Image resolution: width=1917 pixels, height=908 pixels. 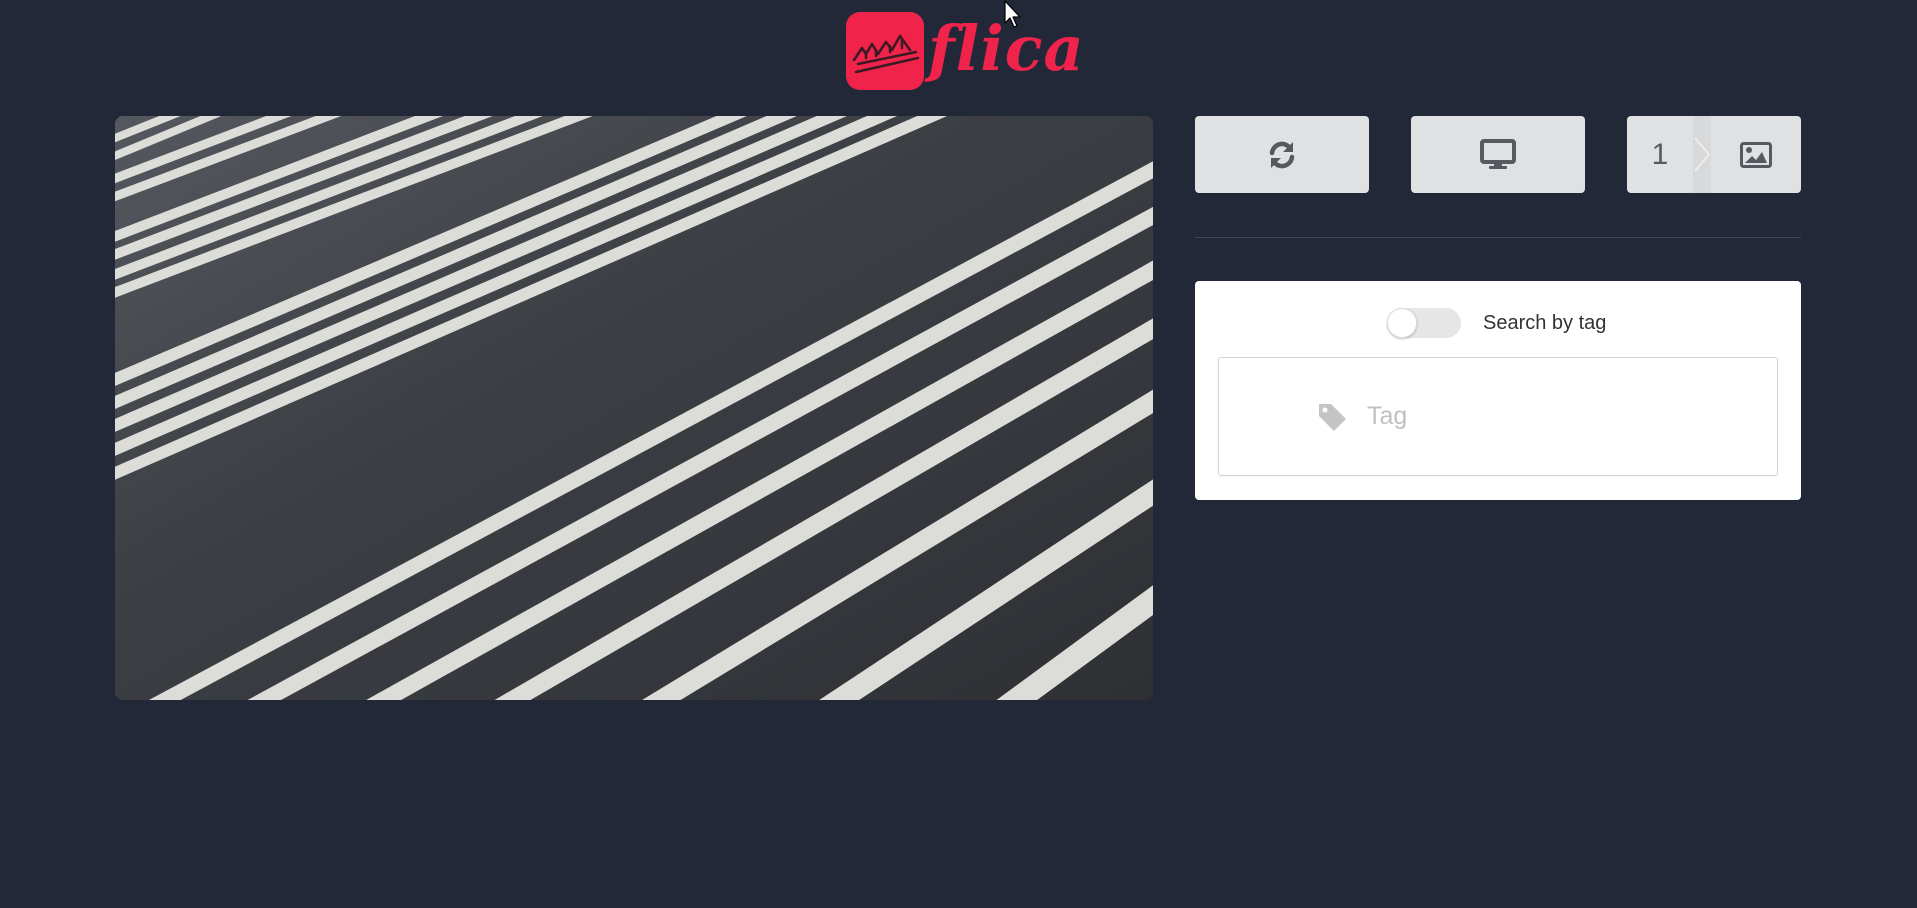 I want to click on search-by-tag-toggle, so click(x=1424, y=323).